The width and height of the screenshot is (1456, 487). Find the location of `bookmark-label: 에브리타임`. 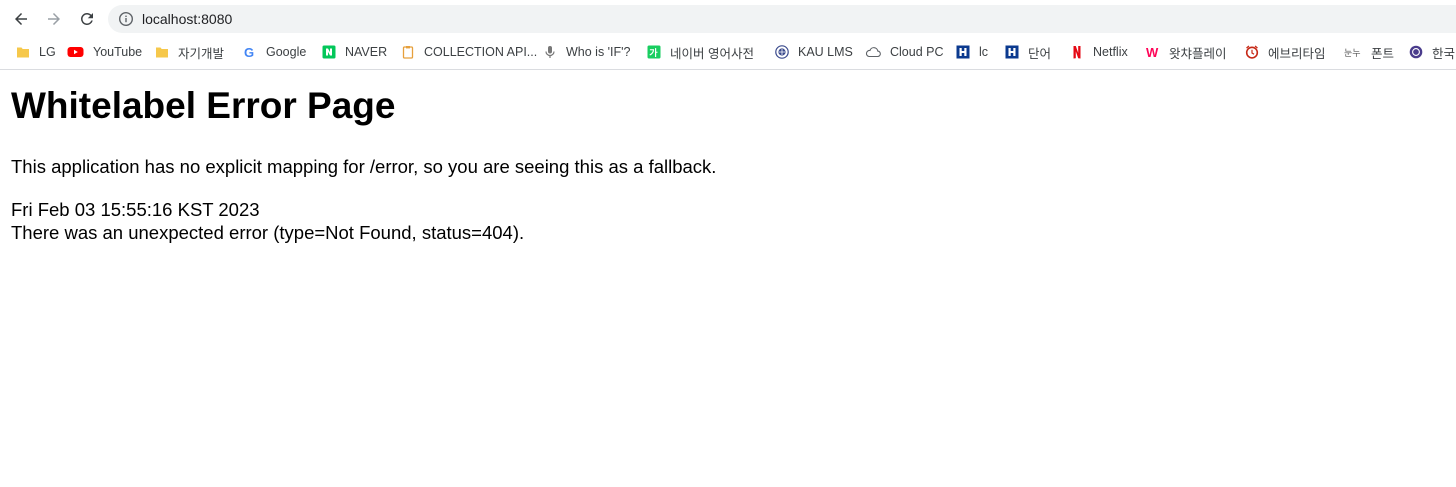

bookmark-label: 에브리타임 is located at coordinates (1297, 53).